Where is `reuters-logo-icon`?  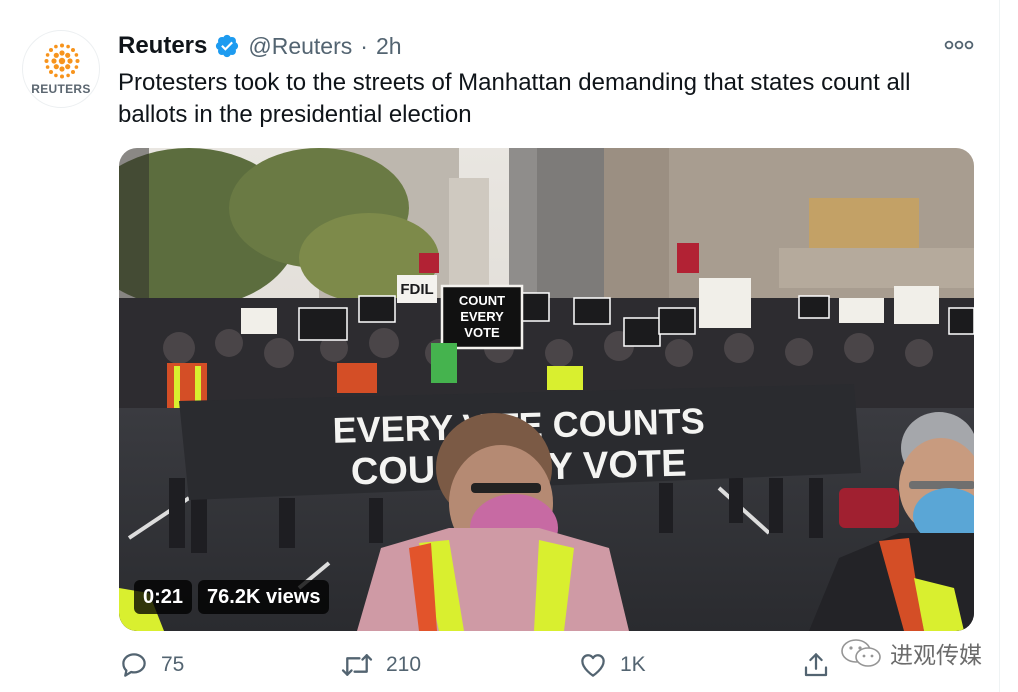 reuters-logo-icon is located at coordinates (62, 61).